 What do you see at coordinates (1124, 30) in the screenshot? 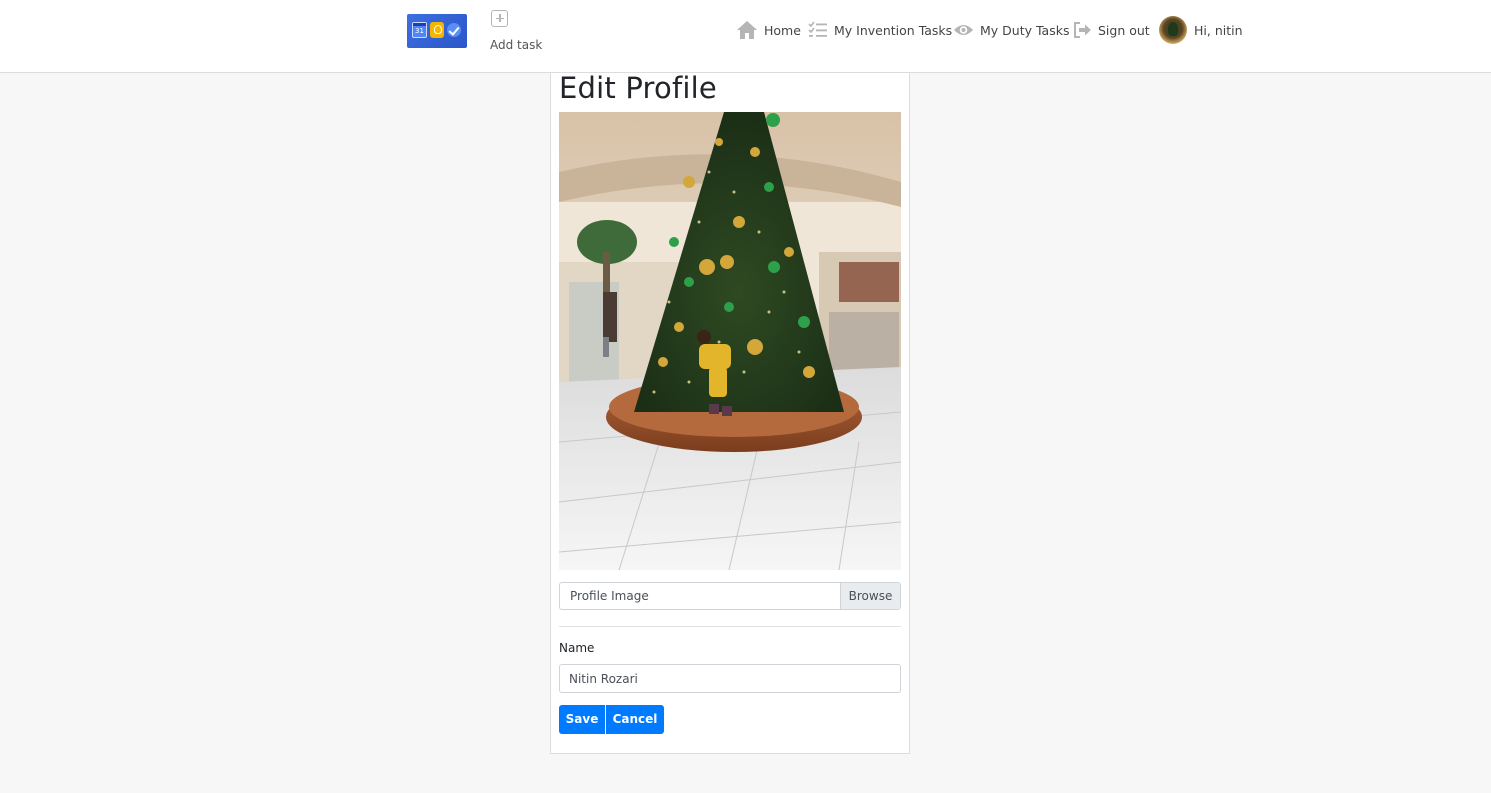
I see `nav-sign-out-label: Sign out` at bounding box center [1124, 30].